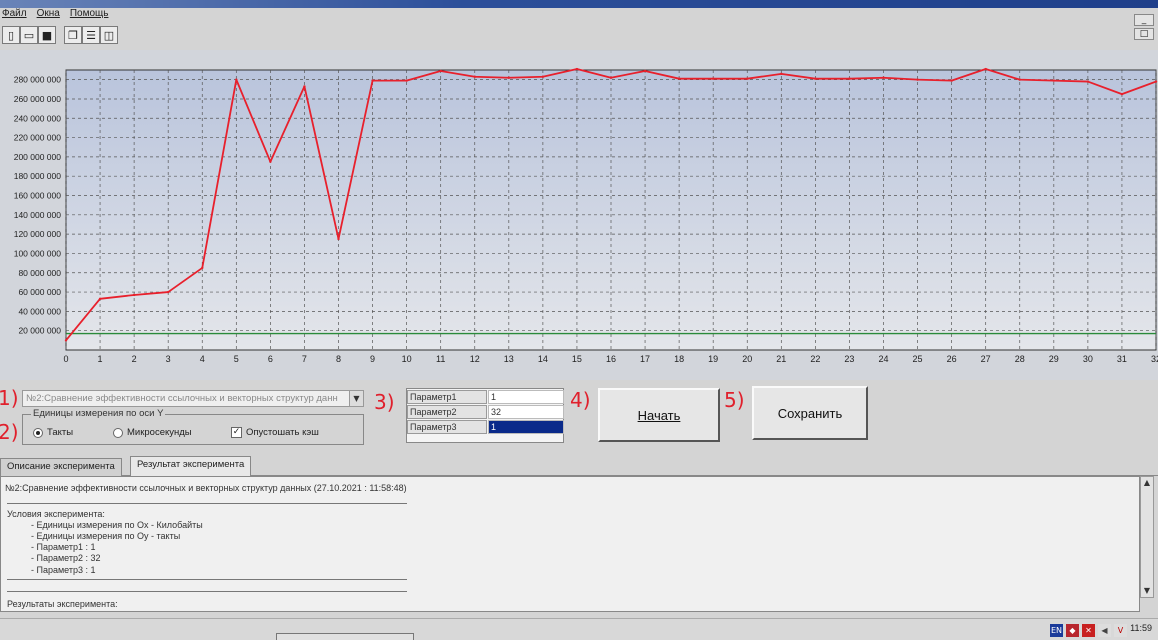 Image resolution: width=1158 pixels, height=640 pixels. Describe the element at coordinates (1120, 630) in the screenshot. I see `vmware-icon: V` at that location.